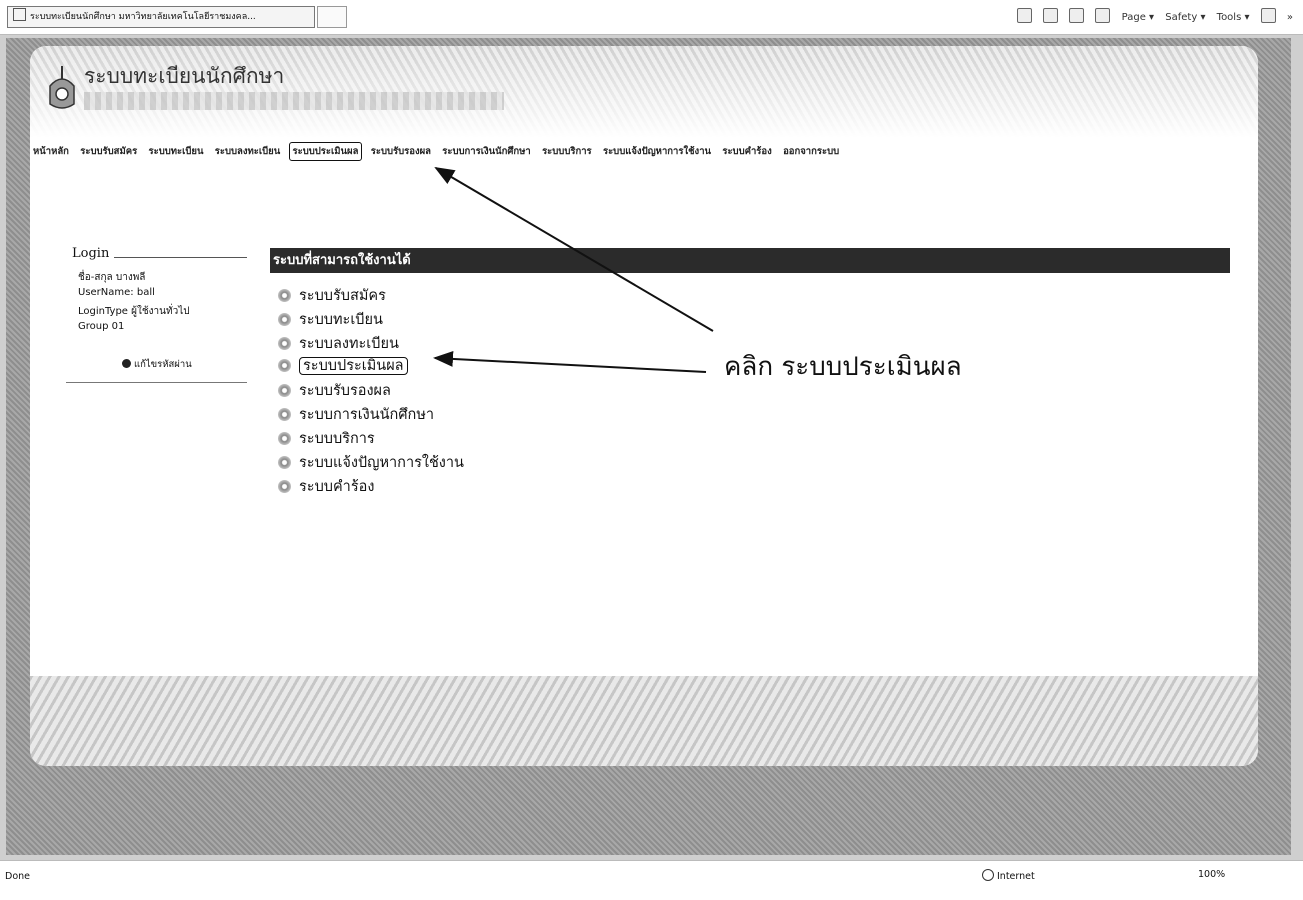 The image size is (1303, 900). I want to click on system-label: ระบบบริการ, so click(337, 439).